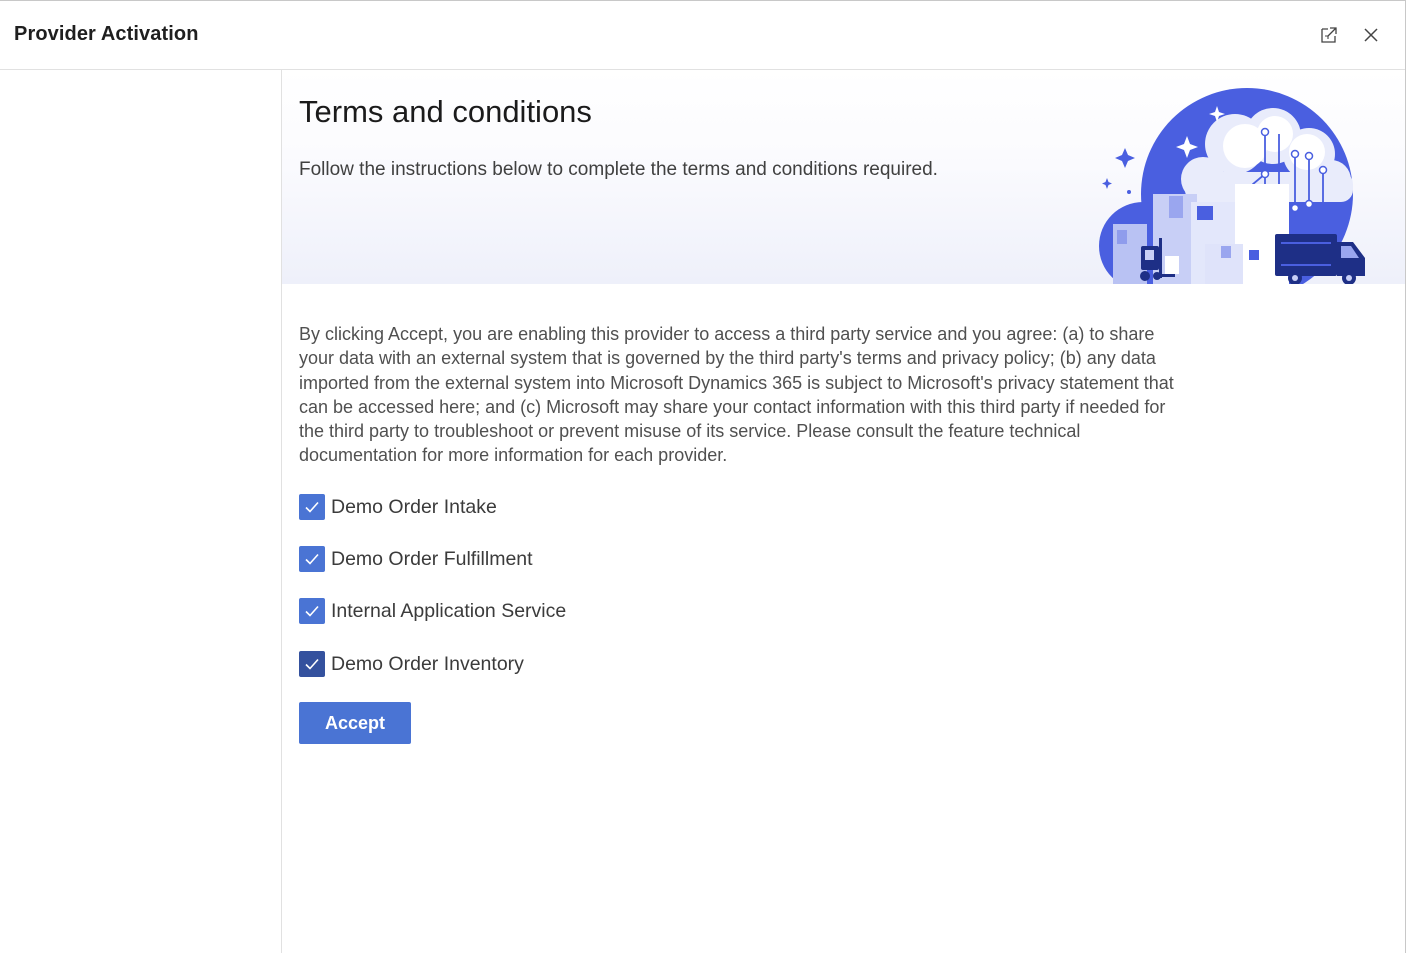 Image resolution: width=1406 pixels, height=953 pixels. Describe the element at coordinates (106, 34) in the screenshot. I see `dialog-title: Provider Activation` at that location.